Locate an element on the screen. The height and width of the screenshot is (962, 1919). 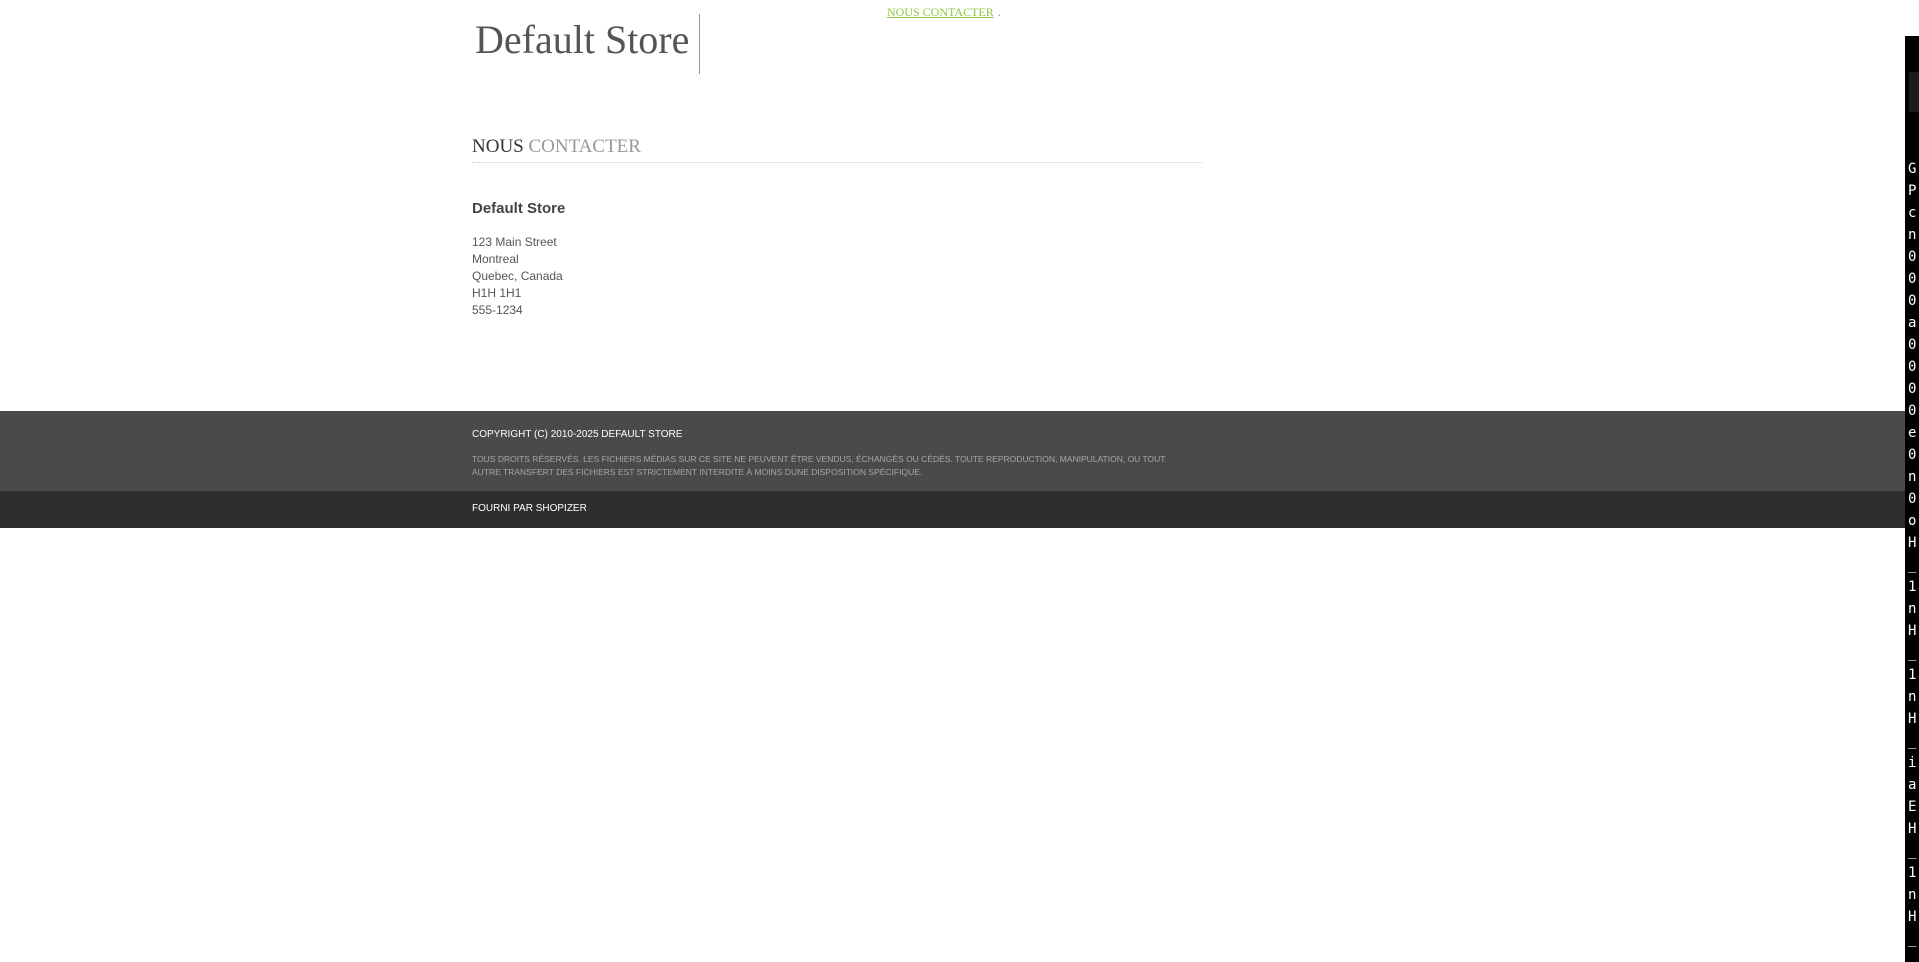
store-name: Default Store is located at coordinates (519, 208).